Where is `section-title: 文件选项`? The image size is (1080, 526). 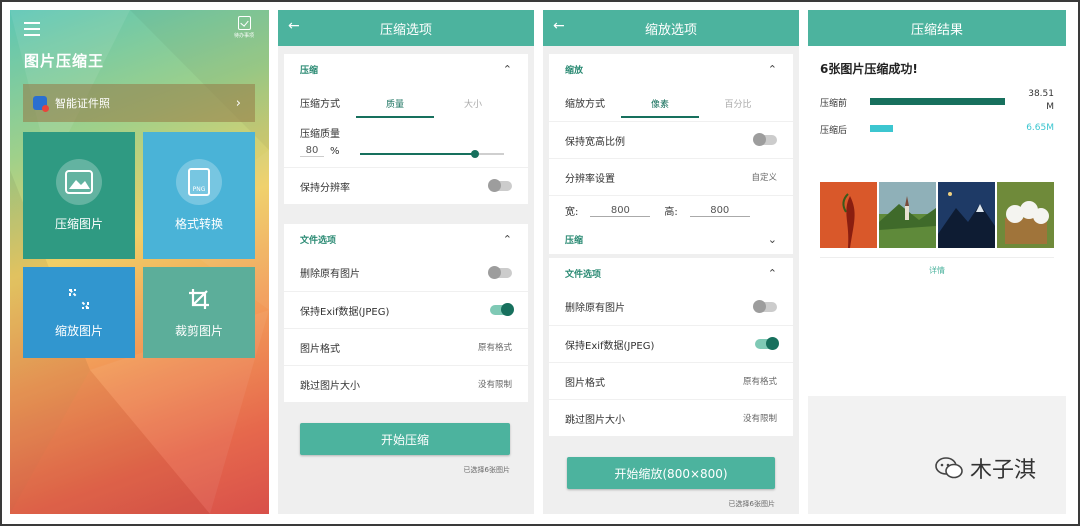
section-title: 文件选项 is located at coordinates (583, 274).